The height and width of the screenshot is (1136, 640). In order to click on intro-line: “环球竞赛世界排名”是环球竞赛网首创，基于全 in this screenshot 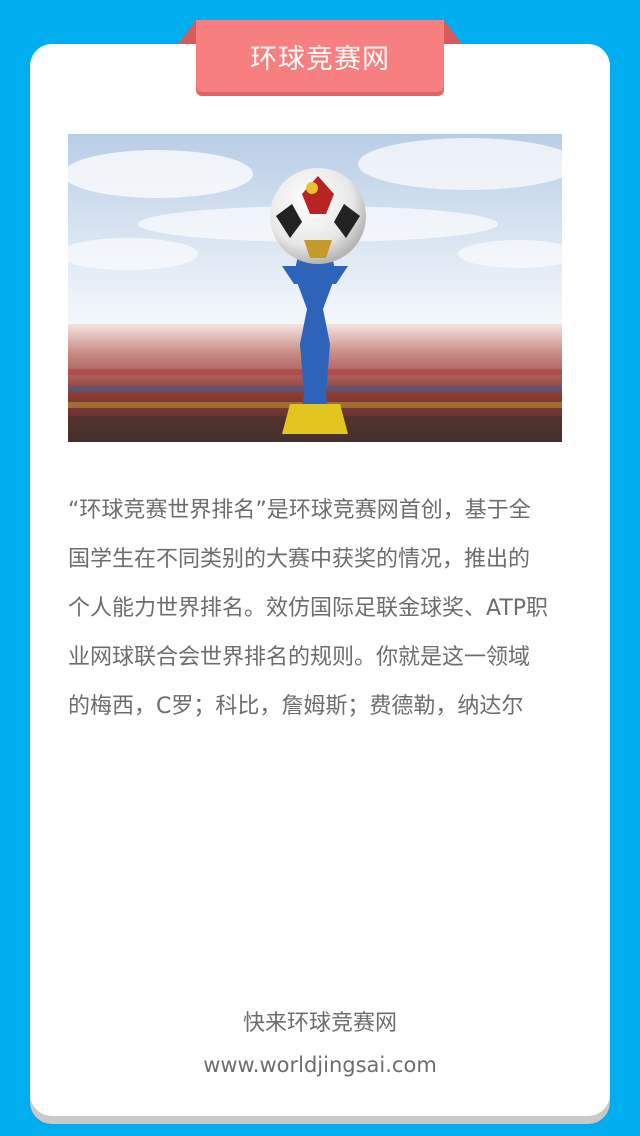, I will do `click(299, 510)`.